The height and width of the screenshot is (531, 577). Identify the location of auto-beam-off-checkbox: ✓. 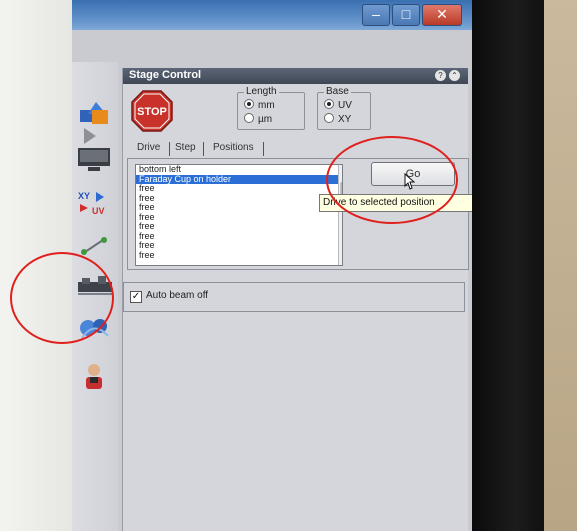
(136, 297).